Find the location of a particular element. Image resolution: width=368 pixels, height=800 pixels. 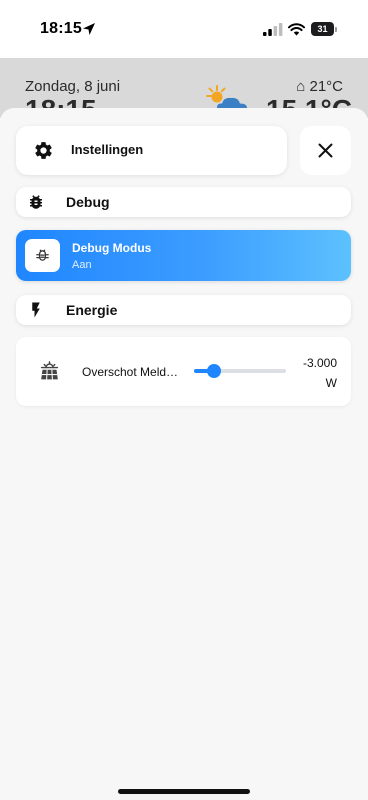

lightning-icon is located at coordinates (36, 310).